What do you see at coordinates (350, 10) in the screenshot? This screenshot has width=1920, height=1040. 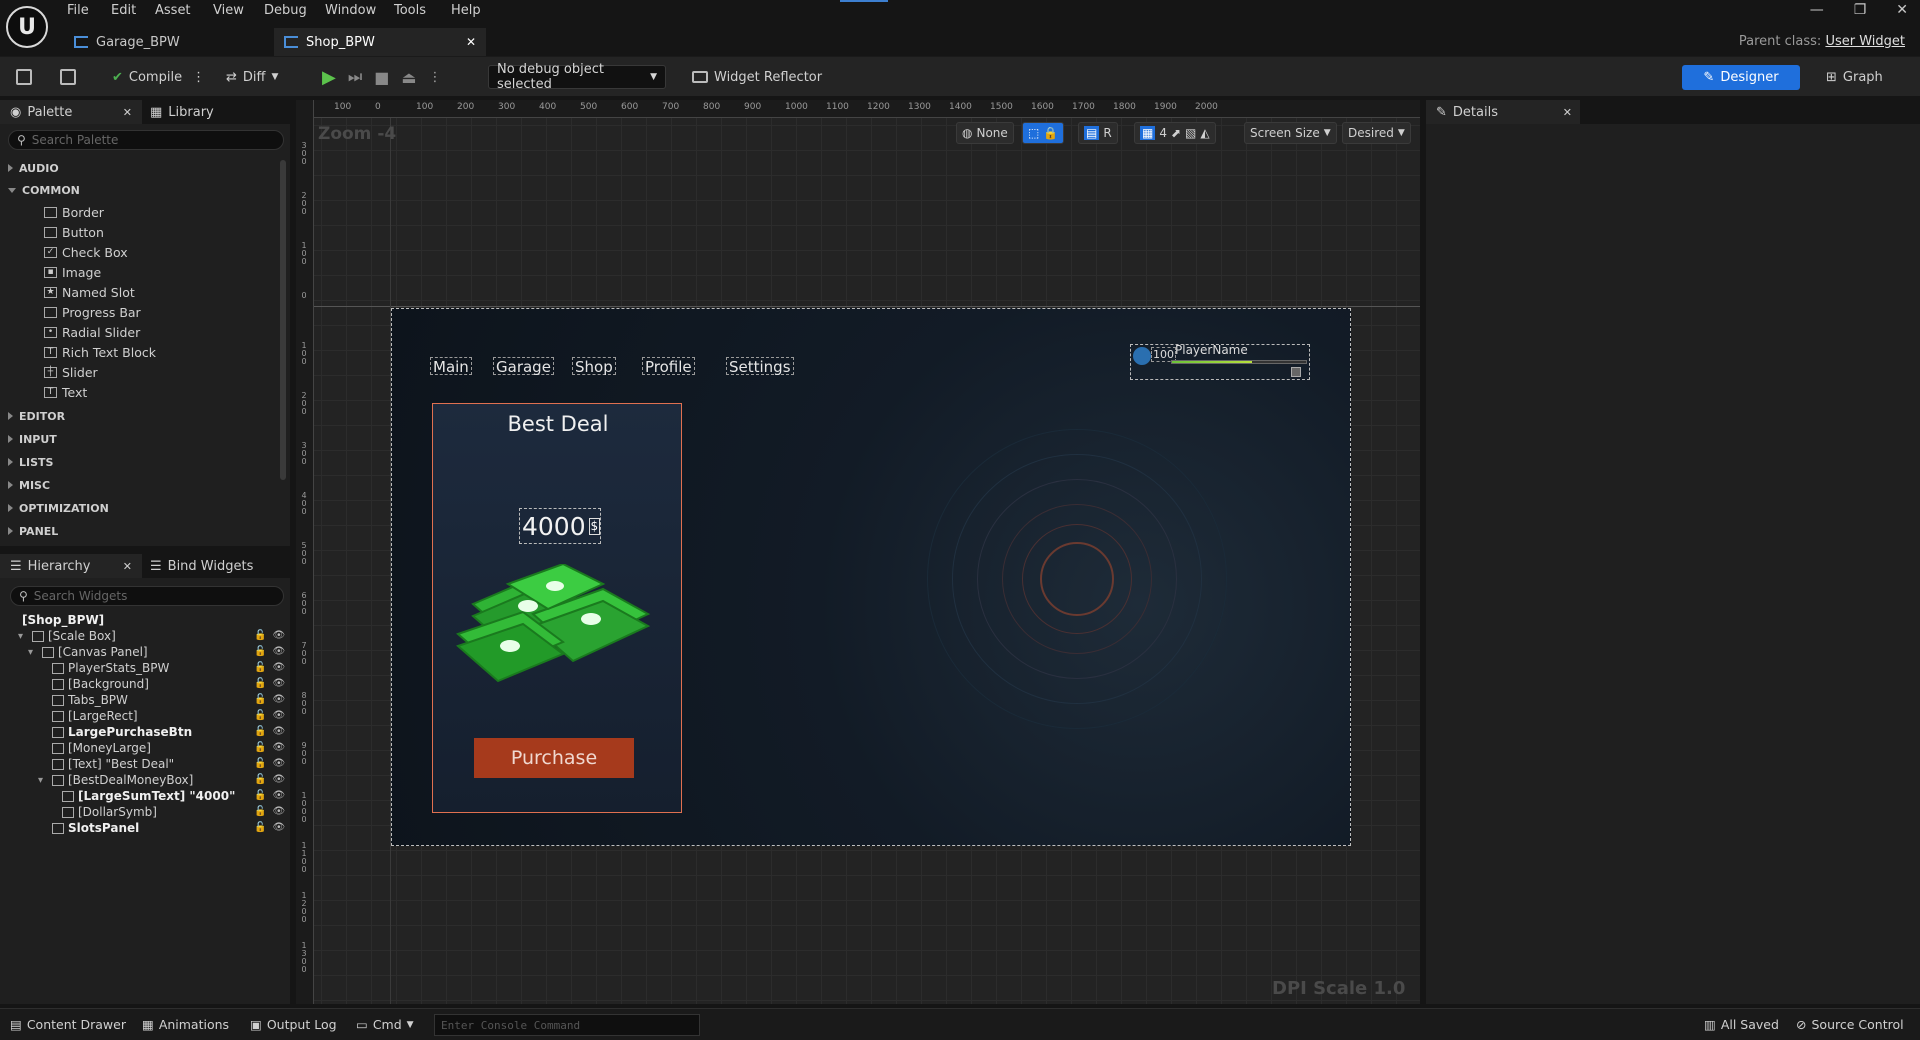 I see `menu-window: Window` at bounding box center [350, 10].